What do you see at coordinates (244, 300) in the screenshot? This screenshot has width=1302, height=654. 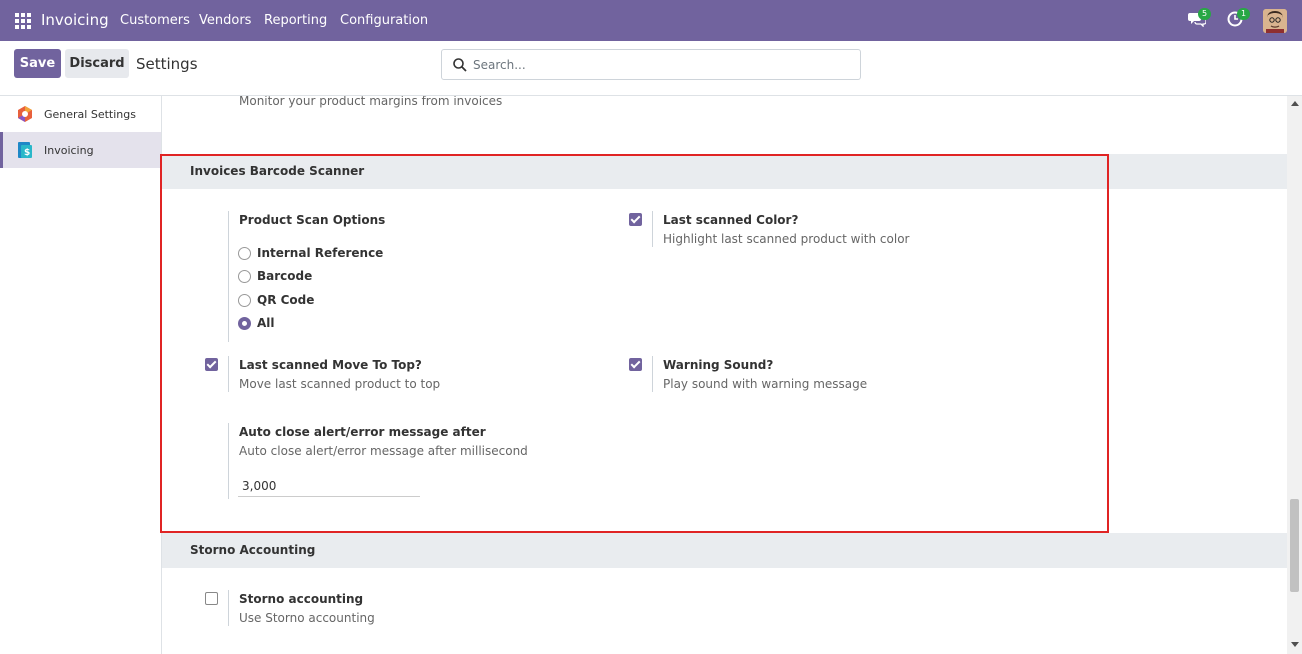 I see `radio-qr-code` at bounding box center [244, 300].